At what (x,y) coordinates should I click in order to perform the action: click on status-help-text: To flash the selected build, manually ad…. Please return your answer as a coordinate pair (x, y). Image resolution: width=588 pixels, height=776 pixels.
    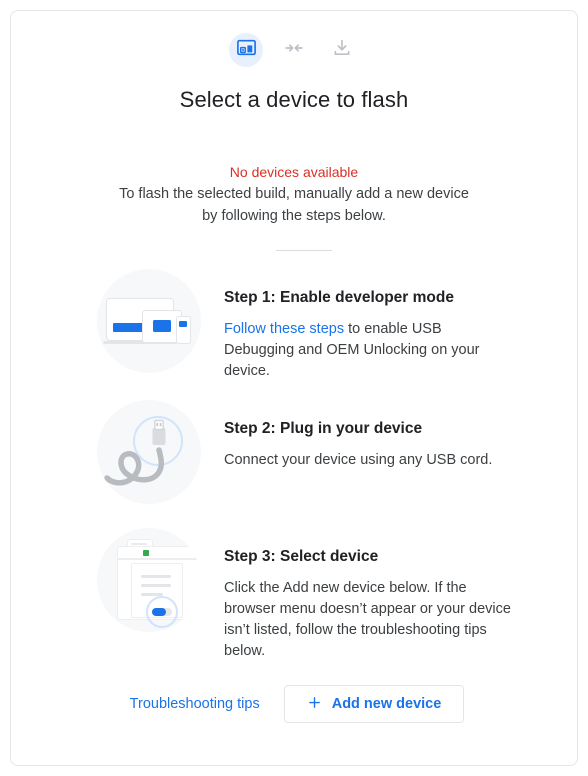
    Looking at the image, I should click on (294, 205).